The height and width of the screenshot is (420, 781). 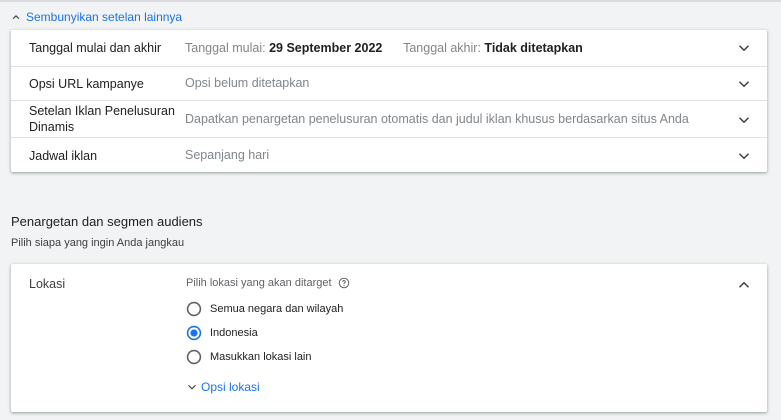 What do you see at coordinates (533, 48) in the screenshot?
I see `end-date-value: Tidak ditetapkan` at bounding box center [533, 48].